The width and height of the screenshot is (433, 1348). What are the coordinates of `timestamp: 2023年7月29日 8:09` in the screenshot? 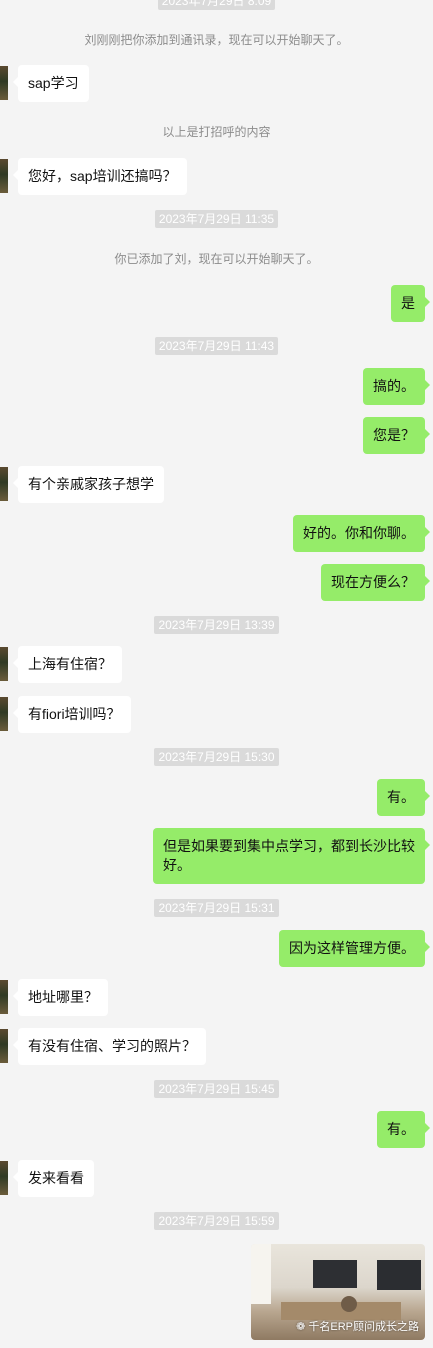 It's located at (216, 5).